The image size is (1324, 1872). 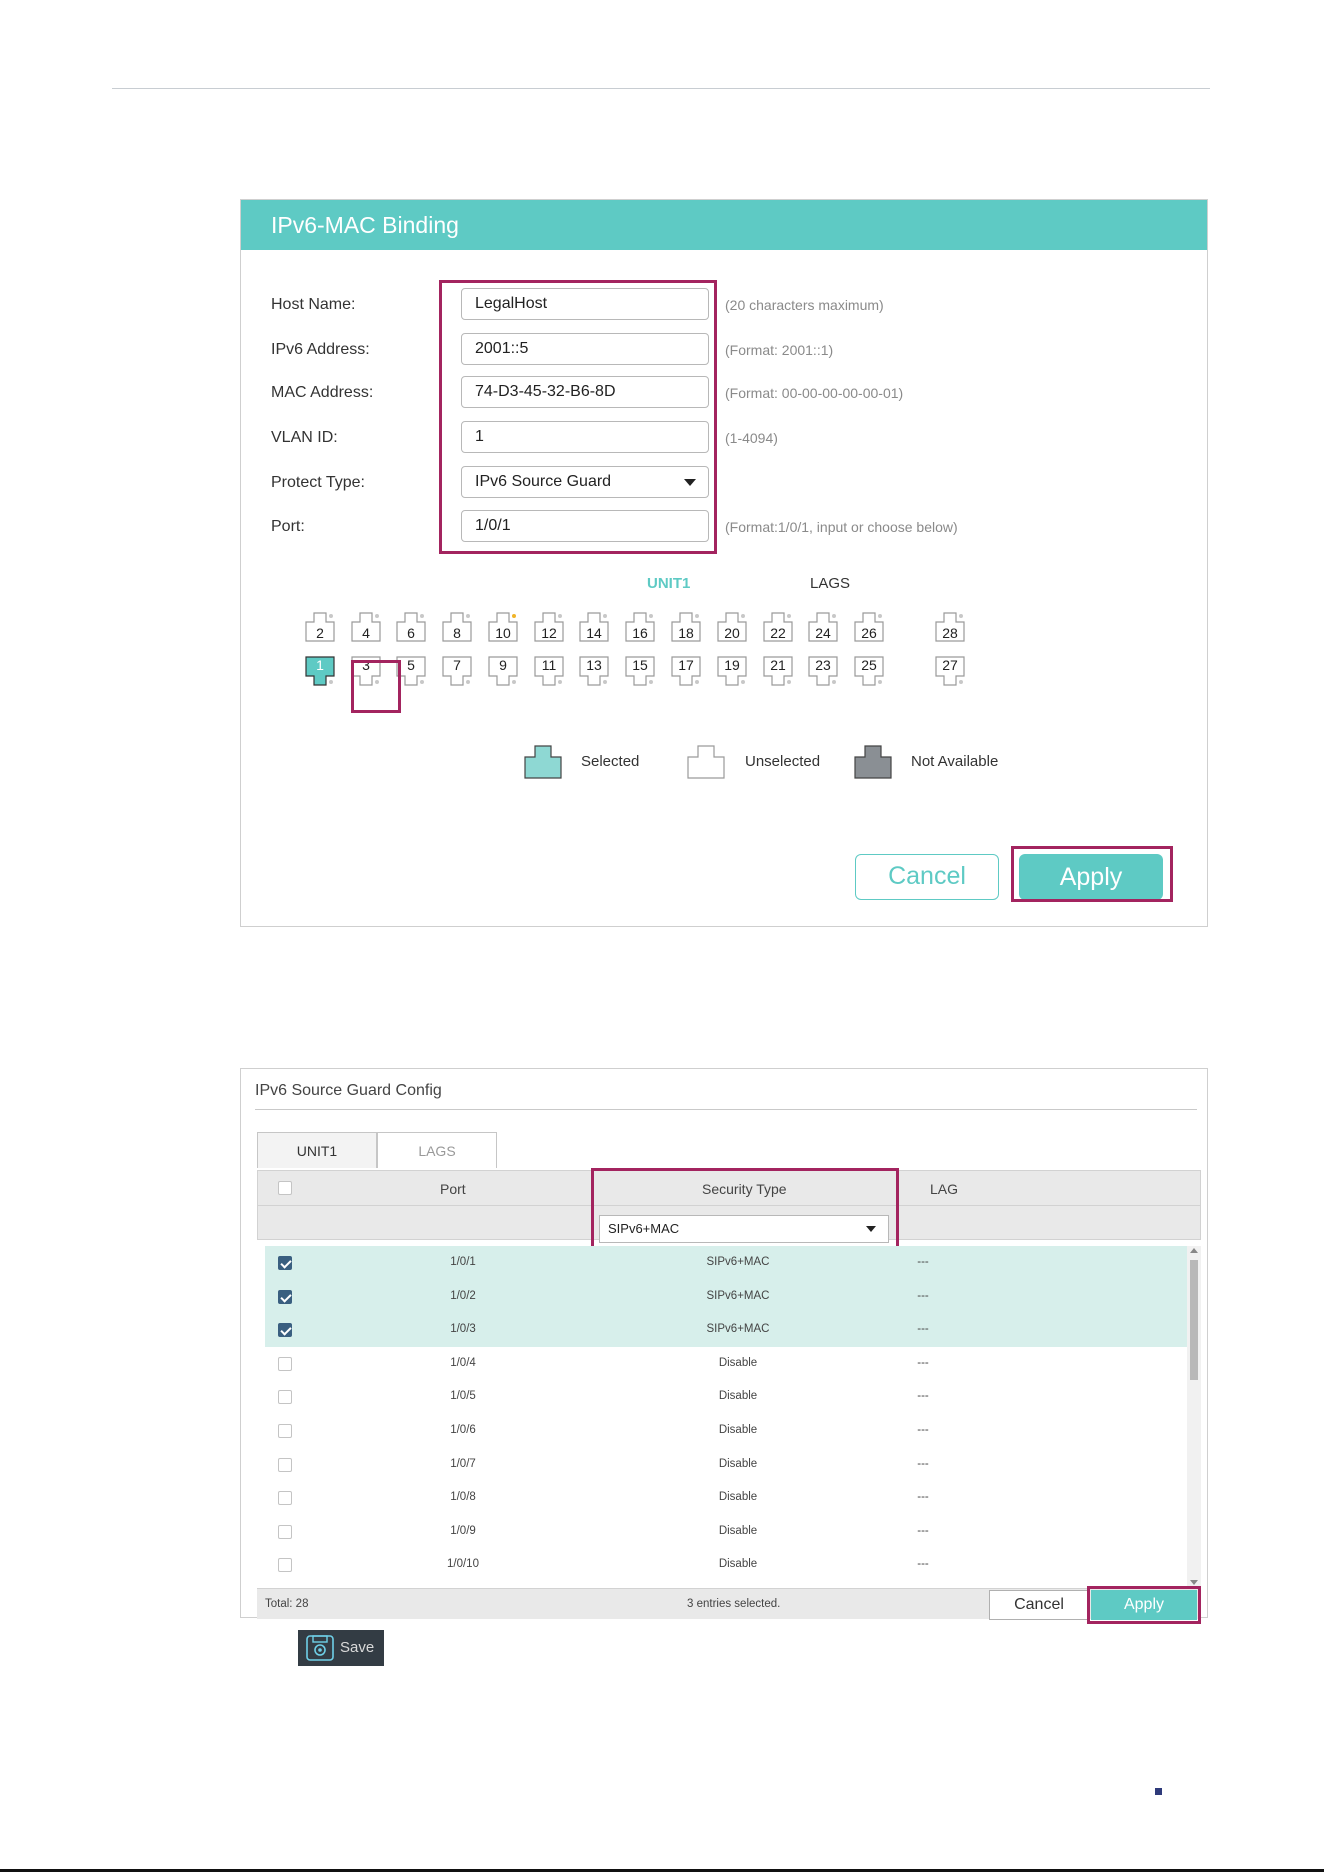 I want to click on column-header-lag: LAG, so click(x=944, y=1189).